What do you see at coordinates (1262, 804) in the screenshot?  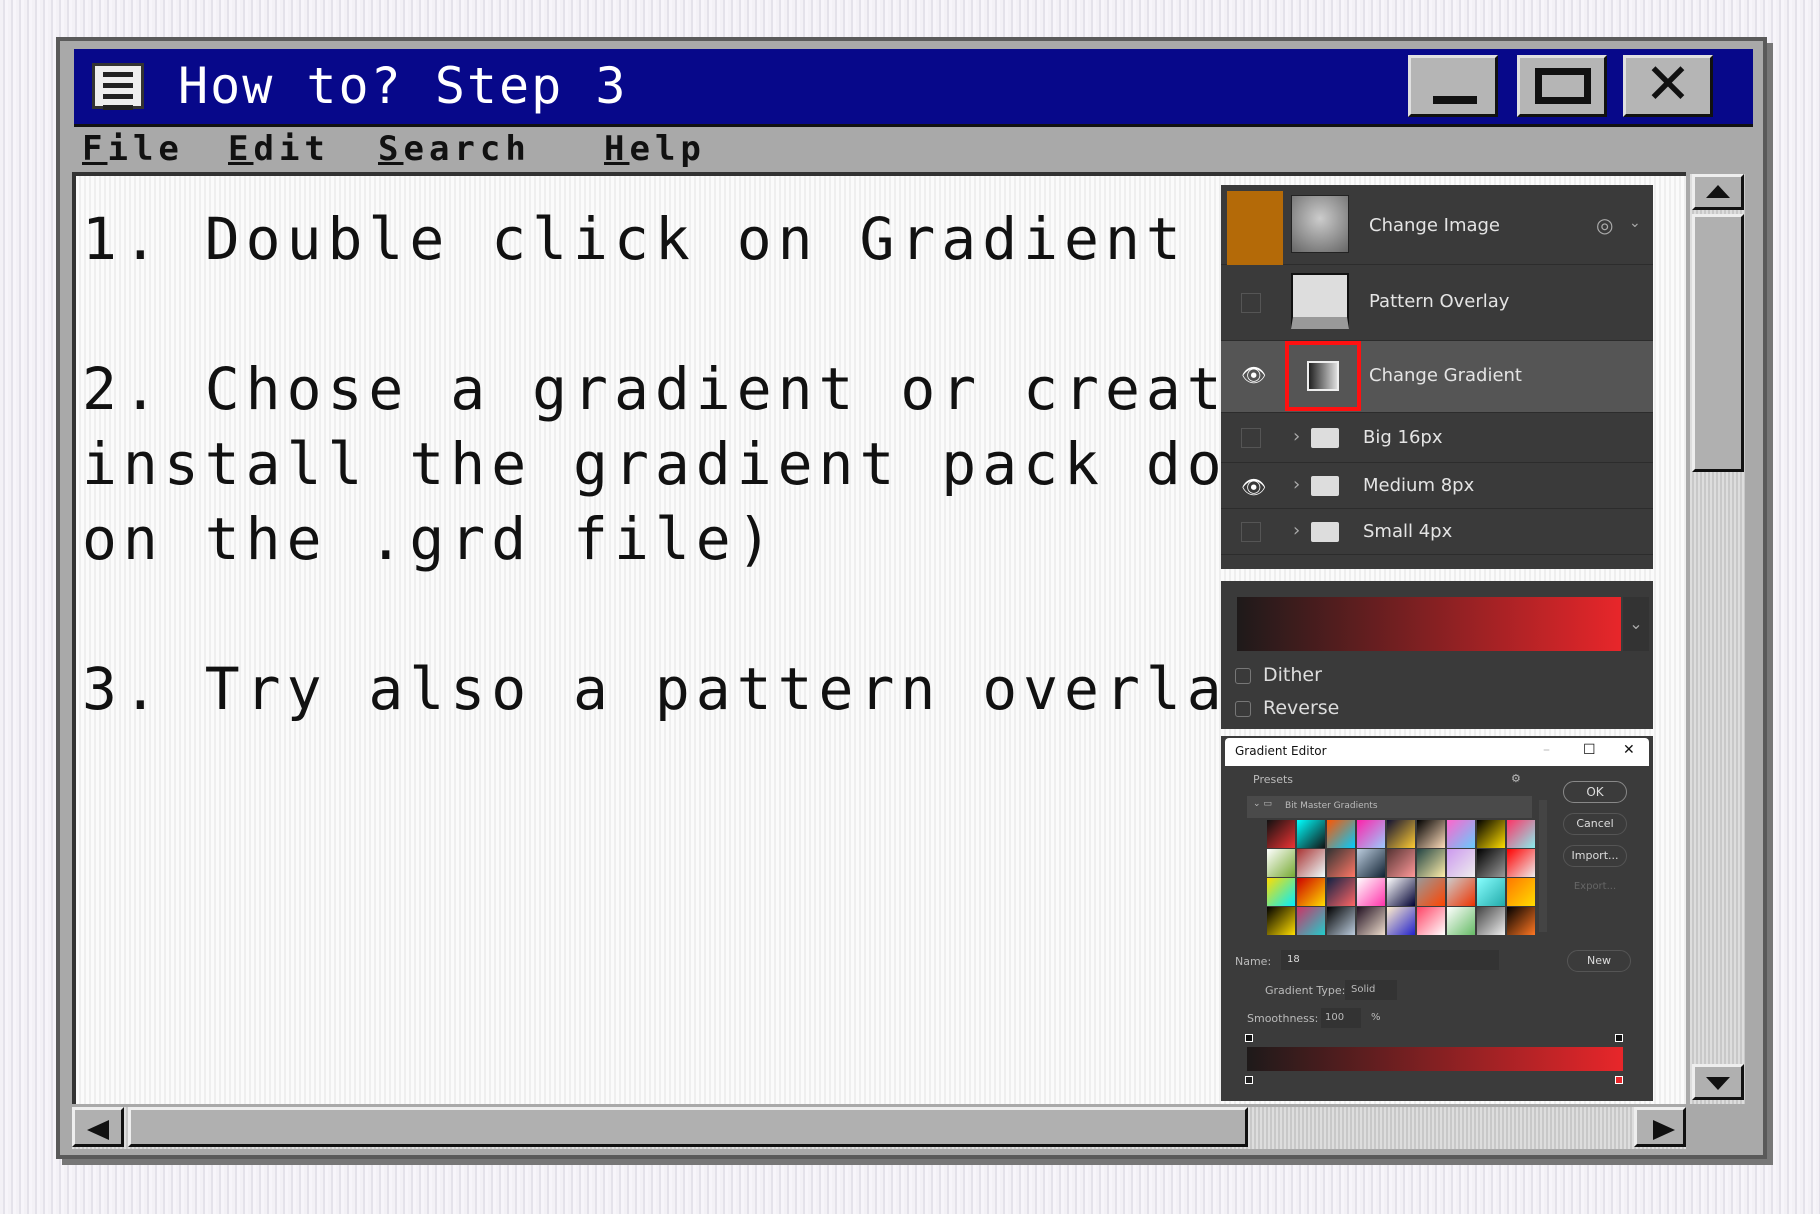 I see `folder-icon: ⌄ ▭` at bounding box center [1262, 804].